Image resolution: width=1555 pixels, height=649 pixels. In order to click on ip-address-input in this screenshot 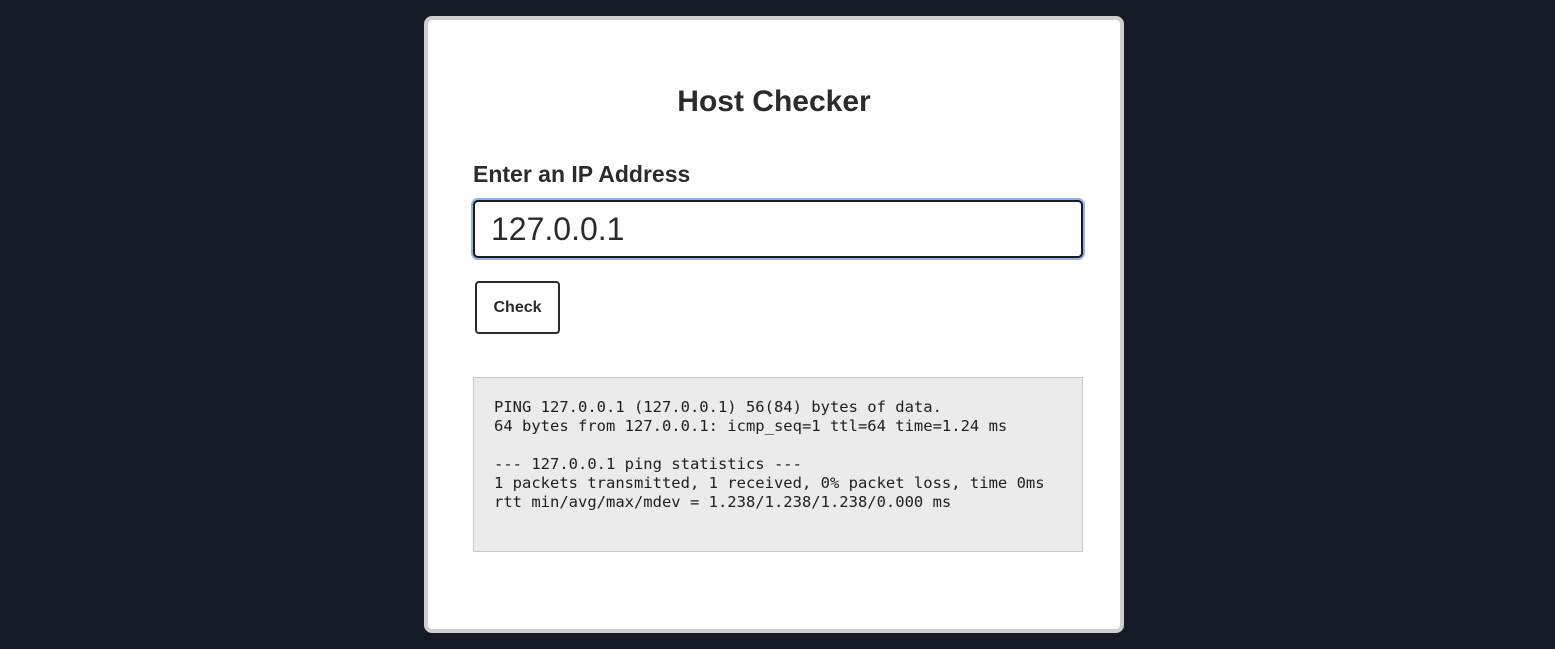, I will do `click(778, 229)`.